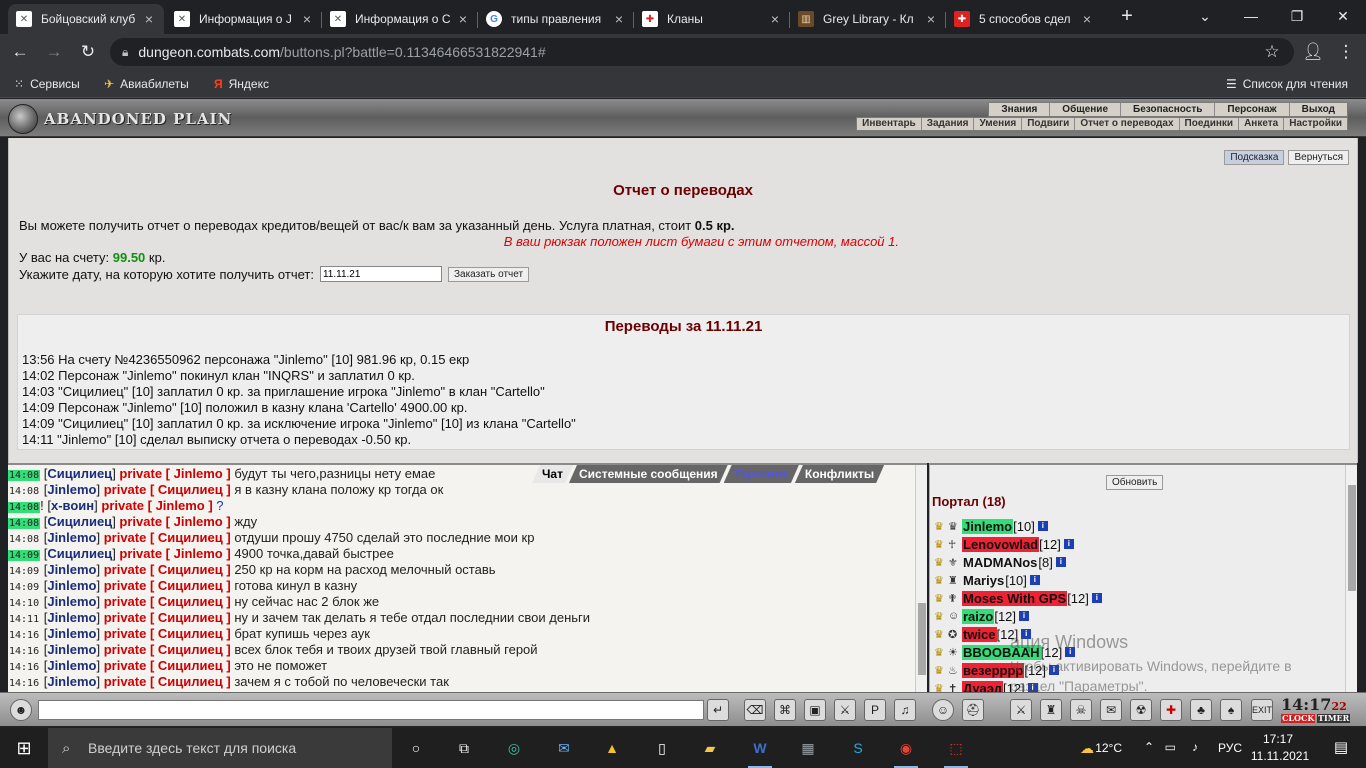 Image resolution: width=1366 pixels, height=768 pixels. I want to click on emoji-icon: ☺, so click(943, 710).